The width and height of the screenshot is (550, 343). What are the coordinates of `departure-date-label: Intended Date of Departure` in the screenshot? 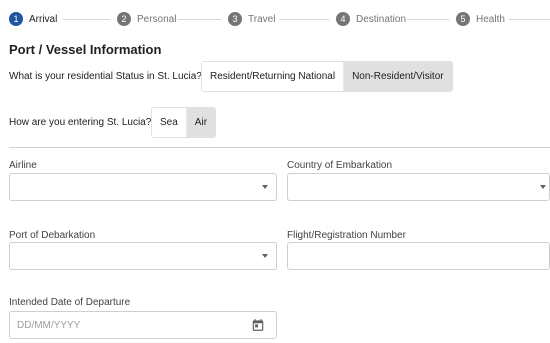 It's located at (70, 302).